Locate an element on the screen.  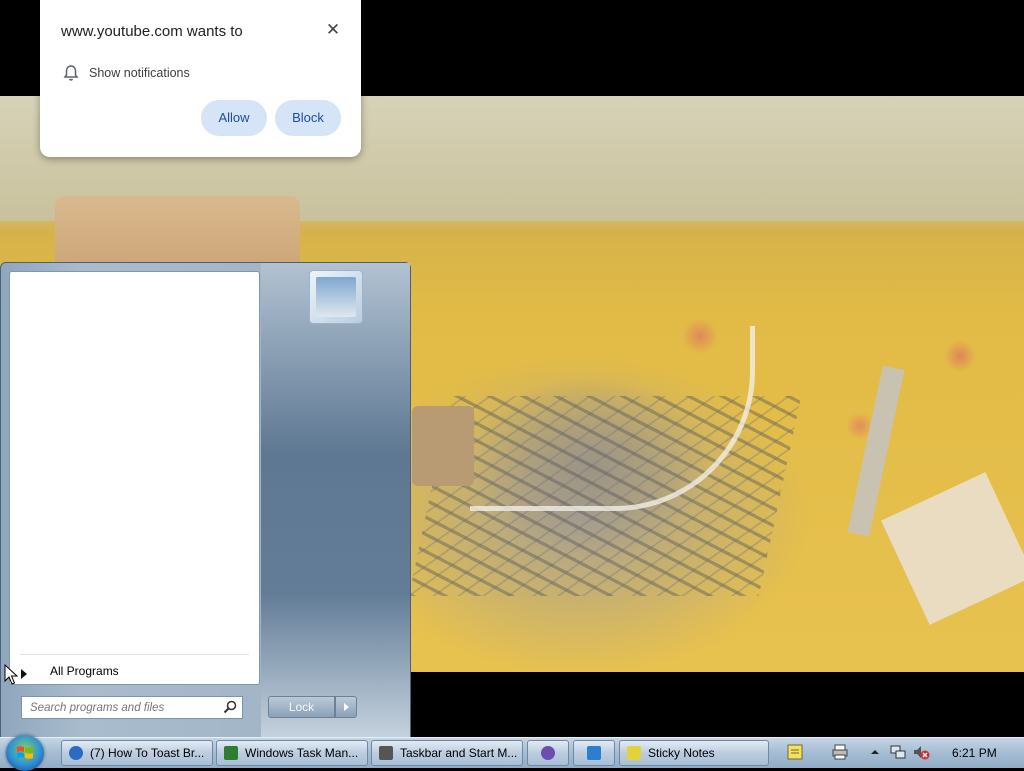
user-picture-icon is located at coordinates (336, 297).